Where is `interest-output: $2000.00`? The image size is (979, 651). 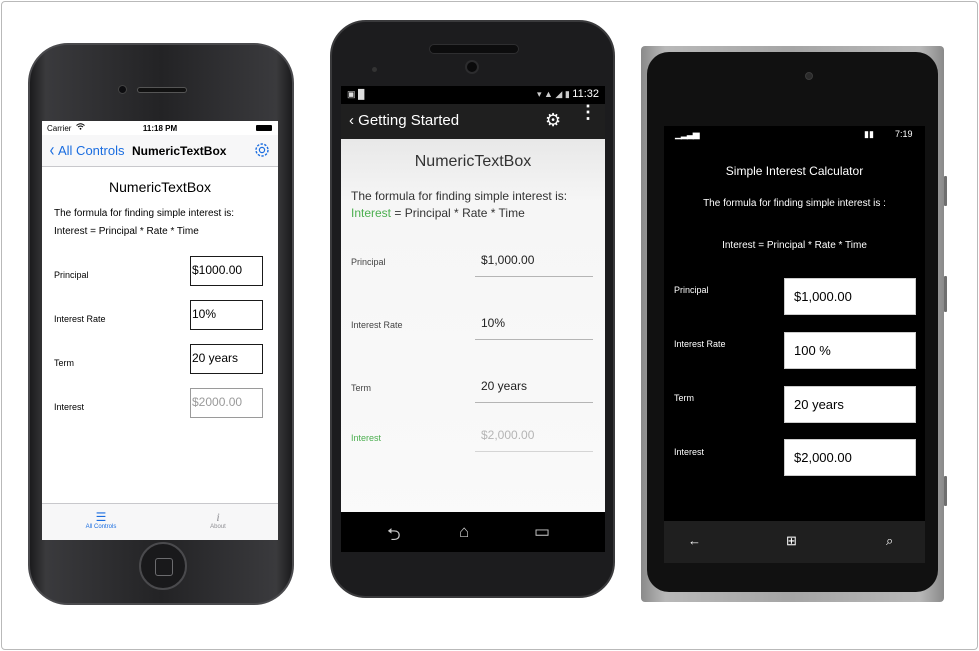
interest-output: $2000.00 is located at coordinates (226, 403).